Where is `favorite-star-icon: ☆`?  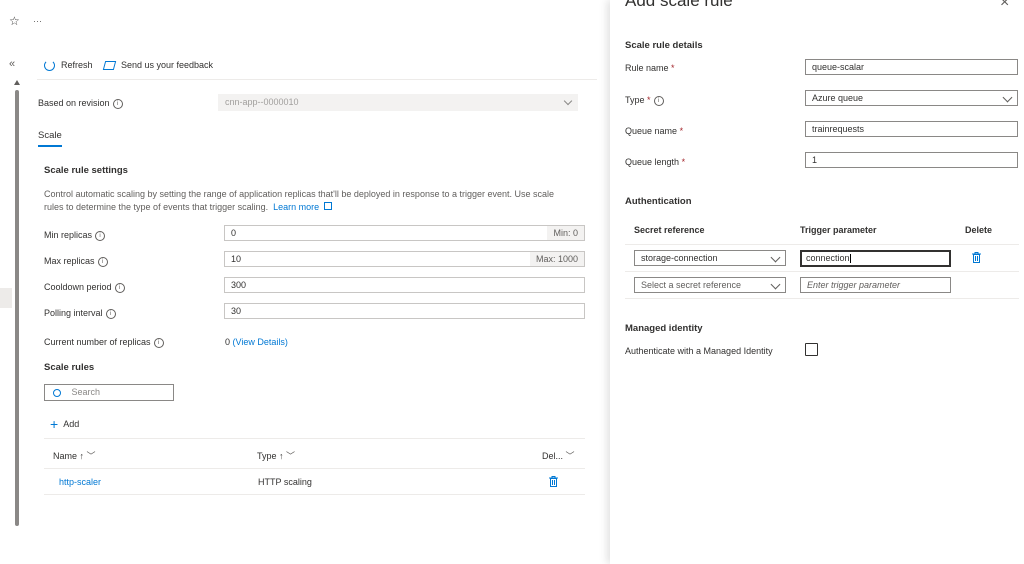
favorite-star-icon: ☆ is located at coordinates (14, 21).